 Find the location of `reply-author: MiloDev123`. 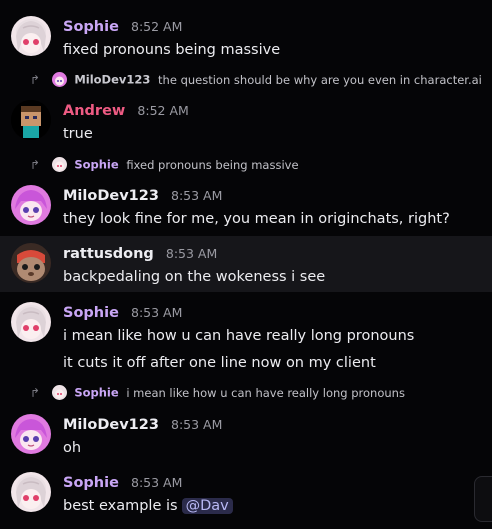

reply-author: MiloDev123 is located at coordinates (112, 79).